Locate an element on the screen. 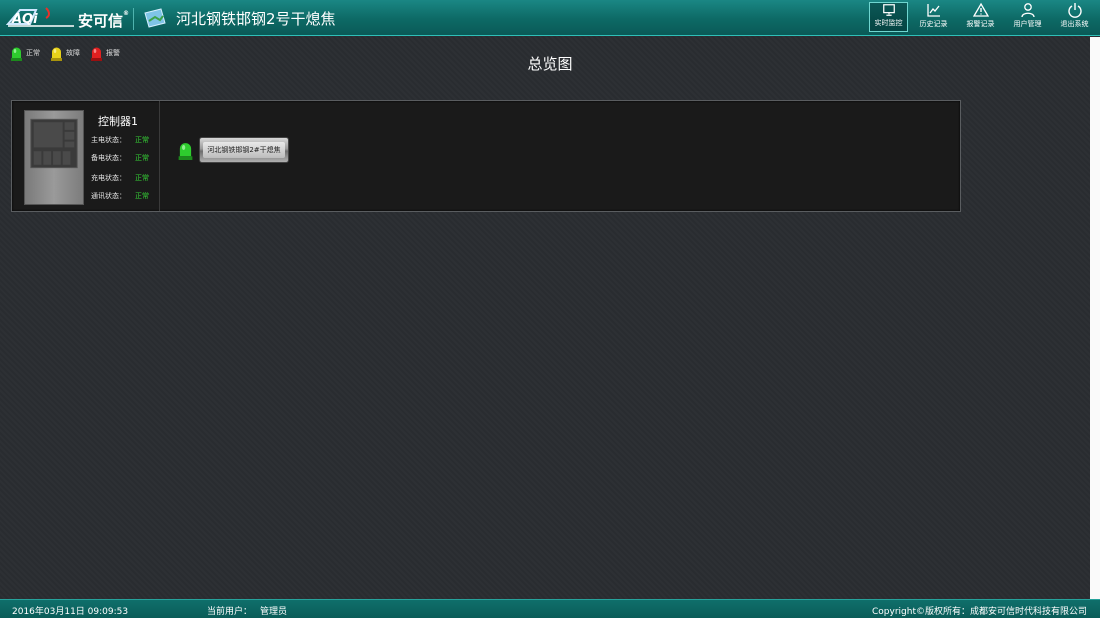 Image resolution: width=1100 pixels, height=618 pixels. nav-logout: 退出系统 is located at coordinates (1074, 17).